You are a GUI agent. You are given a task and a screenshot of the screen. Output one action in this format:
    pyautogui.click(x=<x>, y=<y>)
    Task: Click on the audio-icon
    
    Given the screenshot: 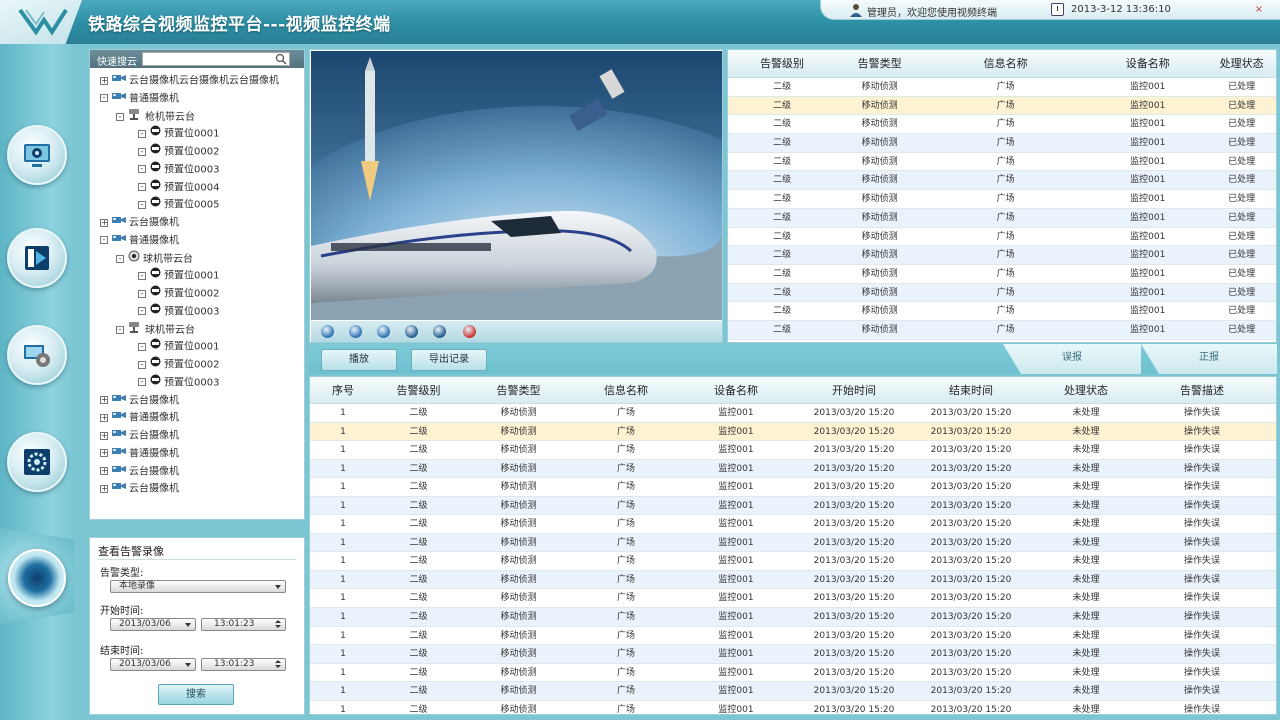 What is the action you would take?
    pyautogui.click(x=439, y=331)
    